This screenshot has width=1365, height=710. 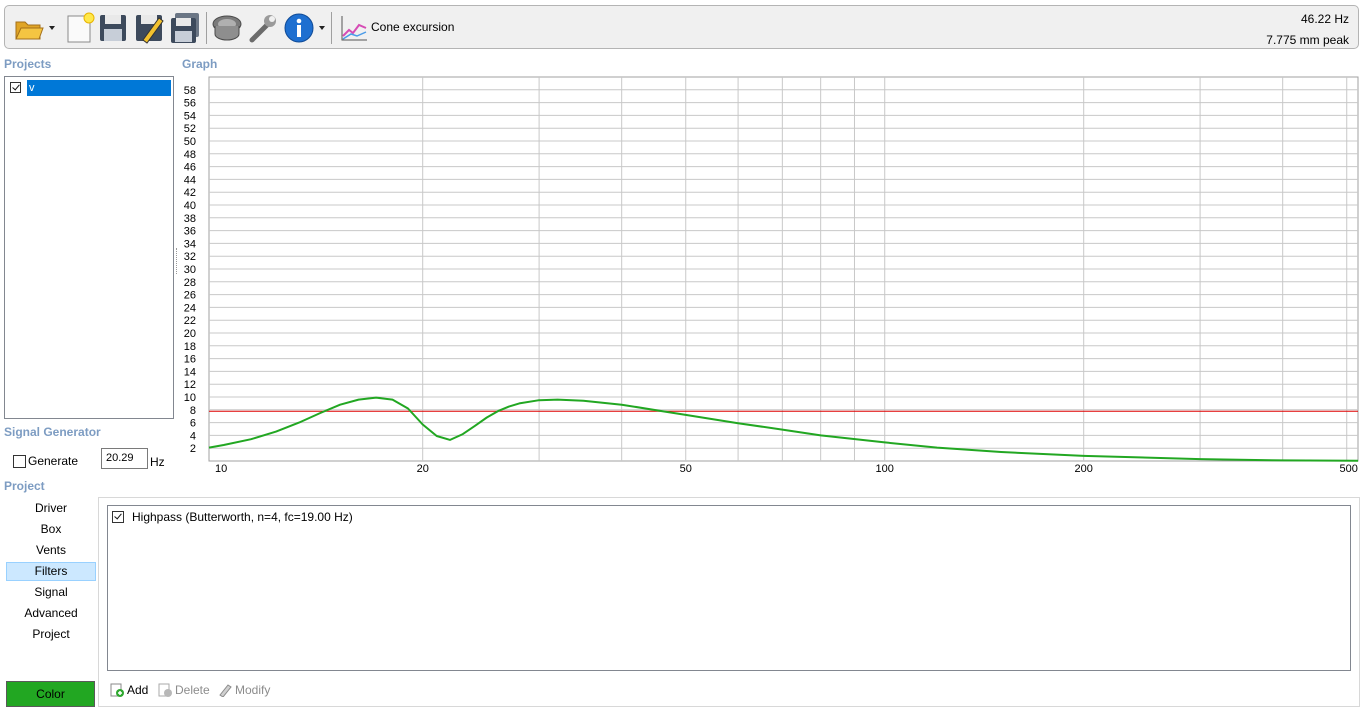 I want to click on modify-button: Modify, so click(x=244, y=690).